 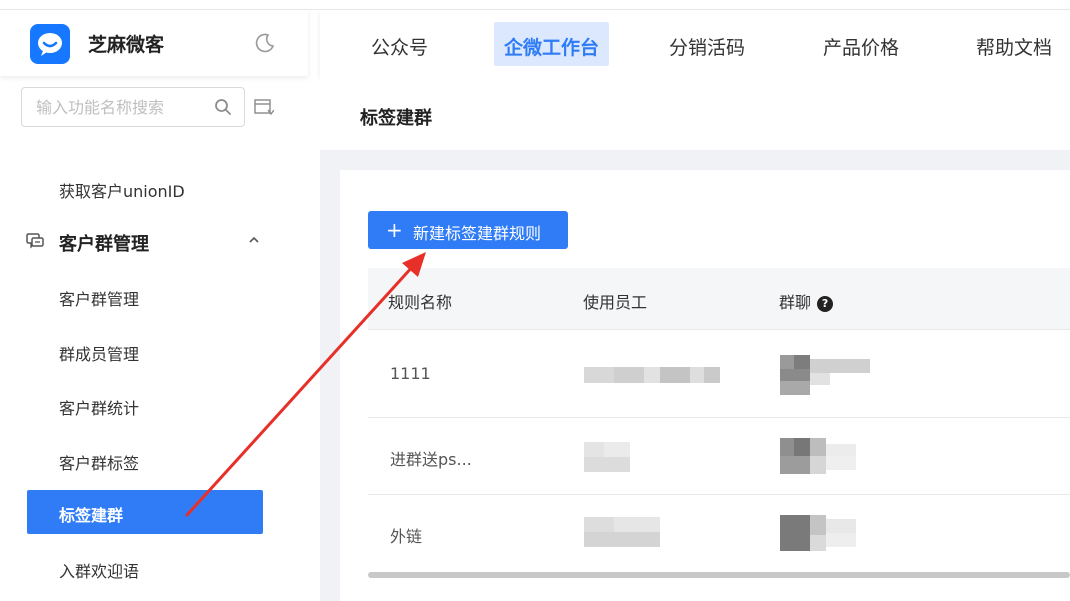 What do you see at coordinates (399, 44) in the screenshot?
I see `nav-official-account: 公众号` at bounding box center [399, 44].